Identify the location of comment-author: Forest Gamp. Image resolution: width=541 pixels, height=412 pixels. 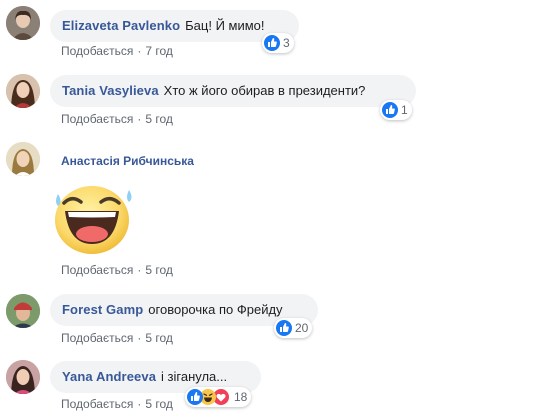
(102, 309).